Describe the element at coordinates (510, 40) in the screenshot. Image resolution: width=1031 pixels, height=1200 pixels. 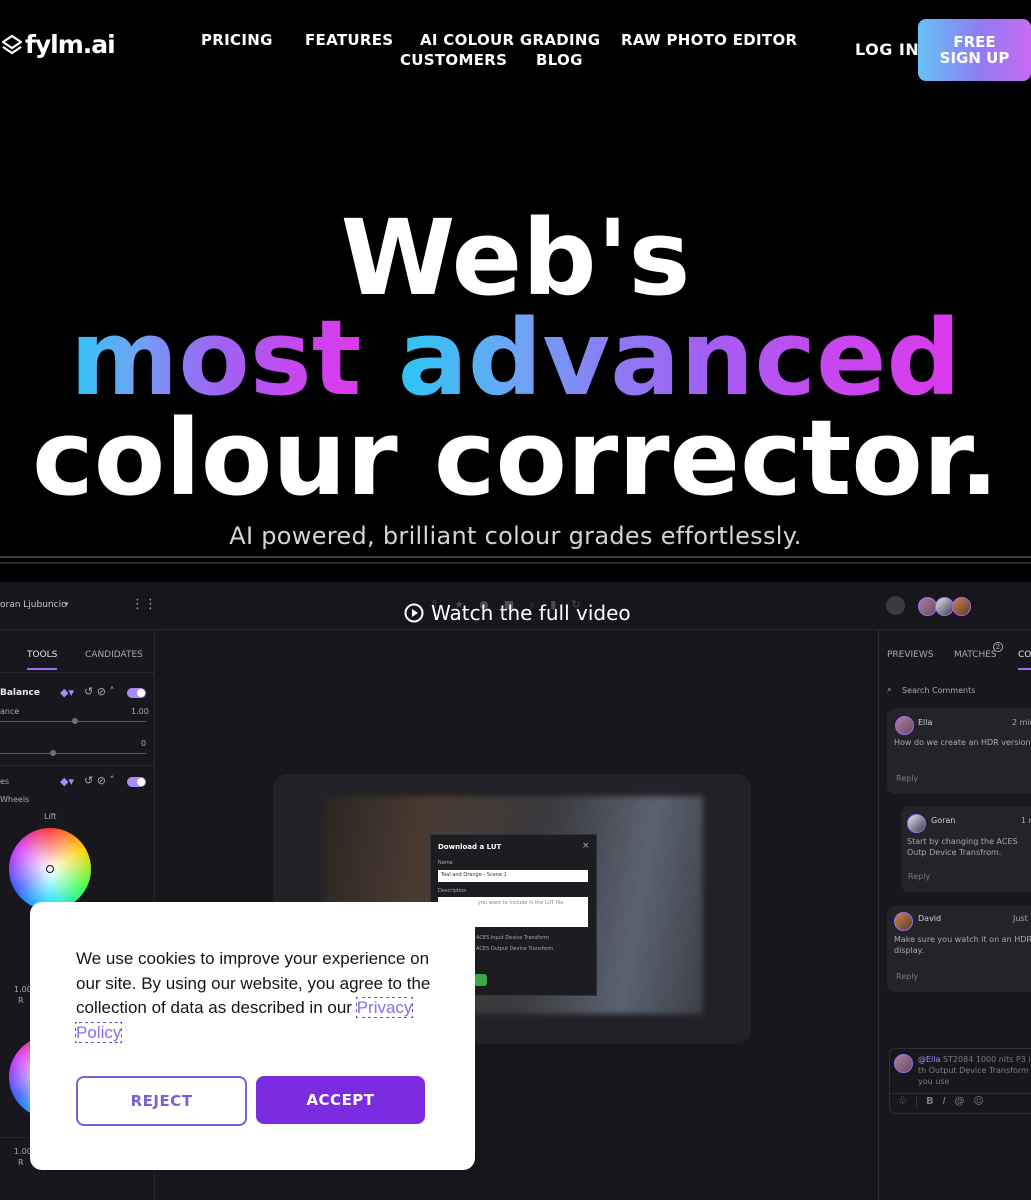
I see `nav-ai-colour-grading: AI COLOUR GRADING` at that location.